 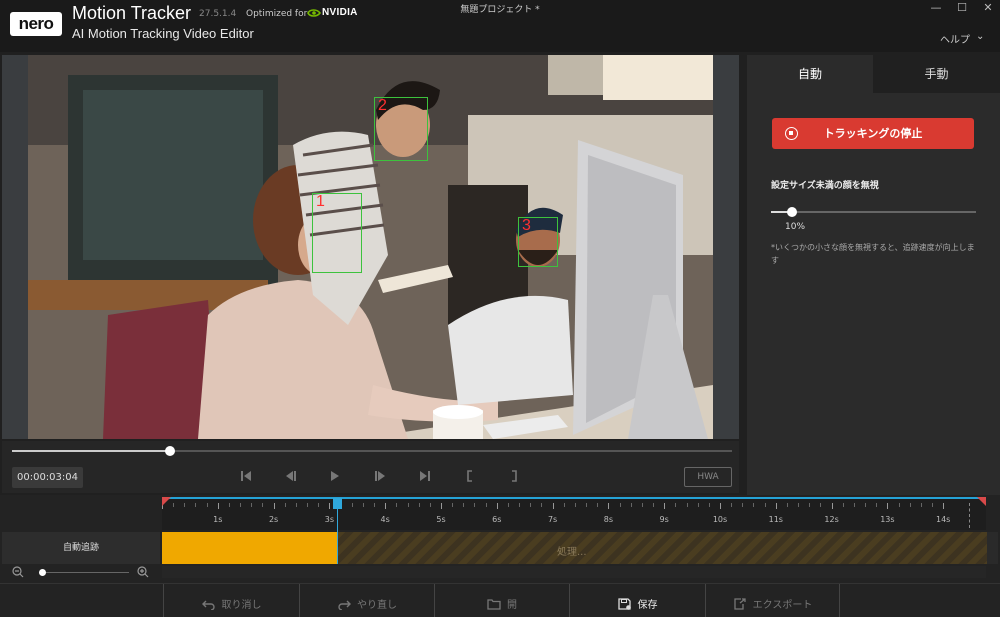 What do you see at coordinates (291, 476) in the screenshot?
I see `step-back-icon` at bounding box center [291, 476].